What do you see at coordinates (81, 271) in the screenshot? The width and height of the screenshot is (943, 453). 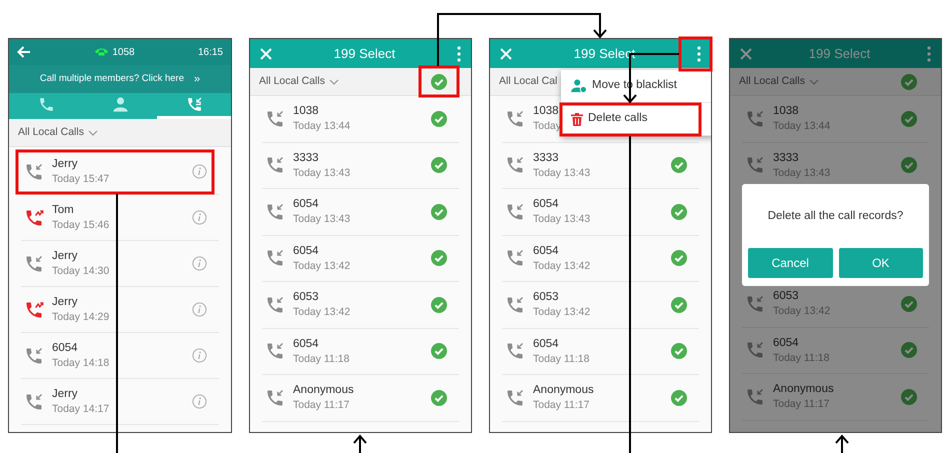 I see `call-time: Today 14:30` at bounding box center [81, 271].